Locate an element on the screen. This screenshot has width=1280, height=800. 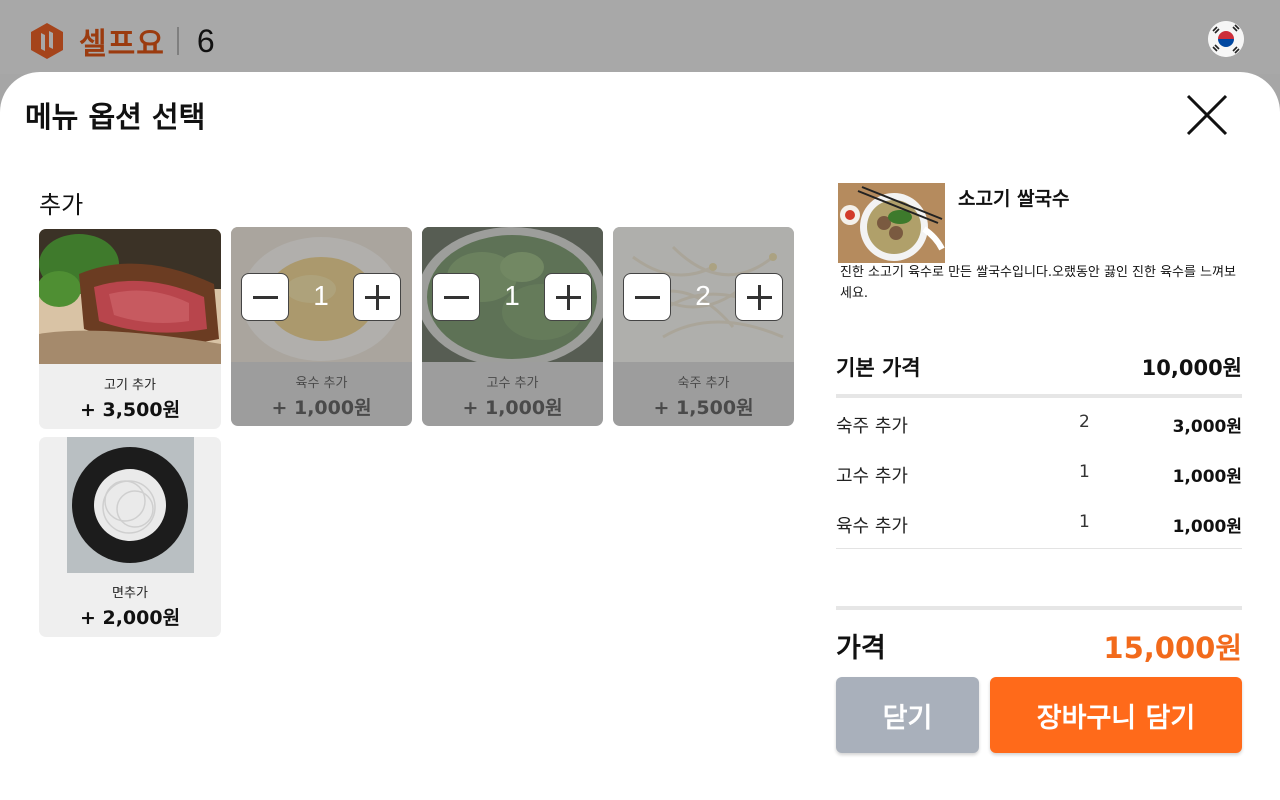
option-name: 고기 추가 is located at coordinates (130, 385).